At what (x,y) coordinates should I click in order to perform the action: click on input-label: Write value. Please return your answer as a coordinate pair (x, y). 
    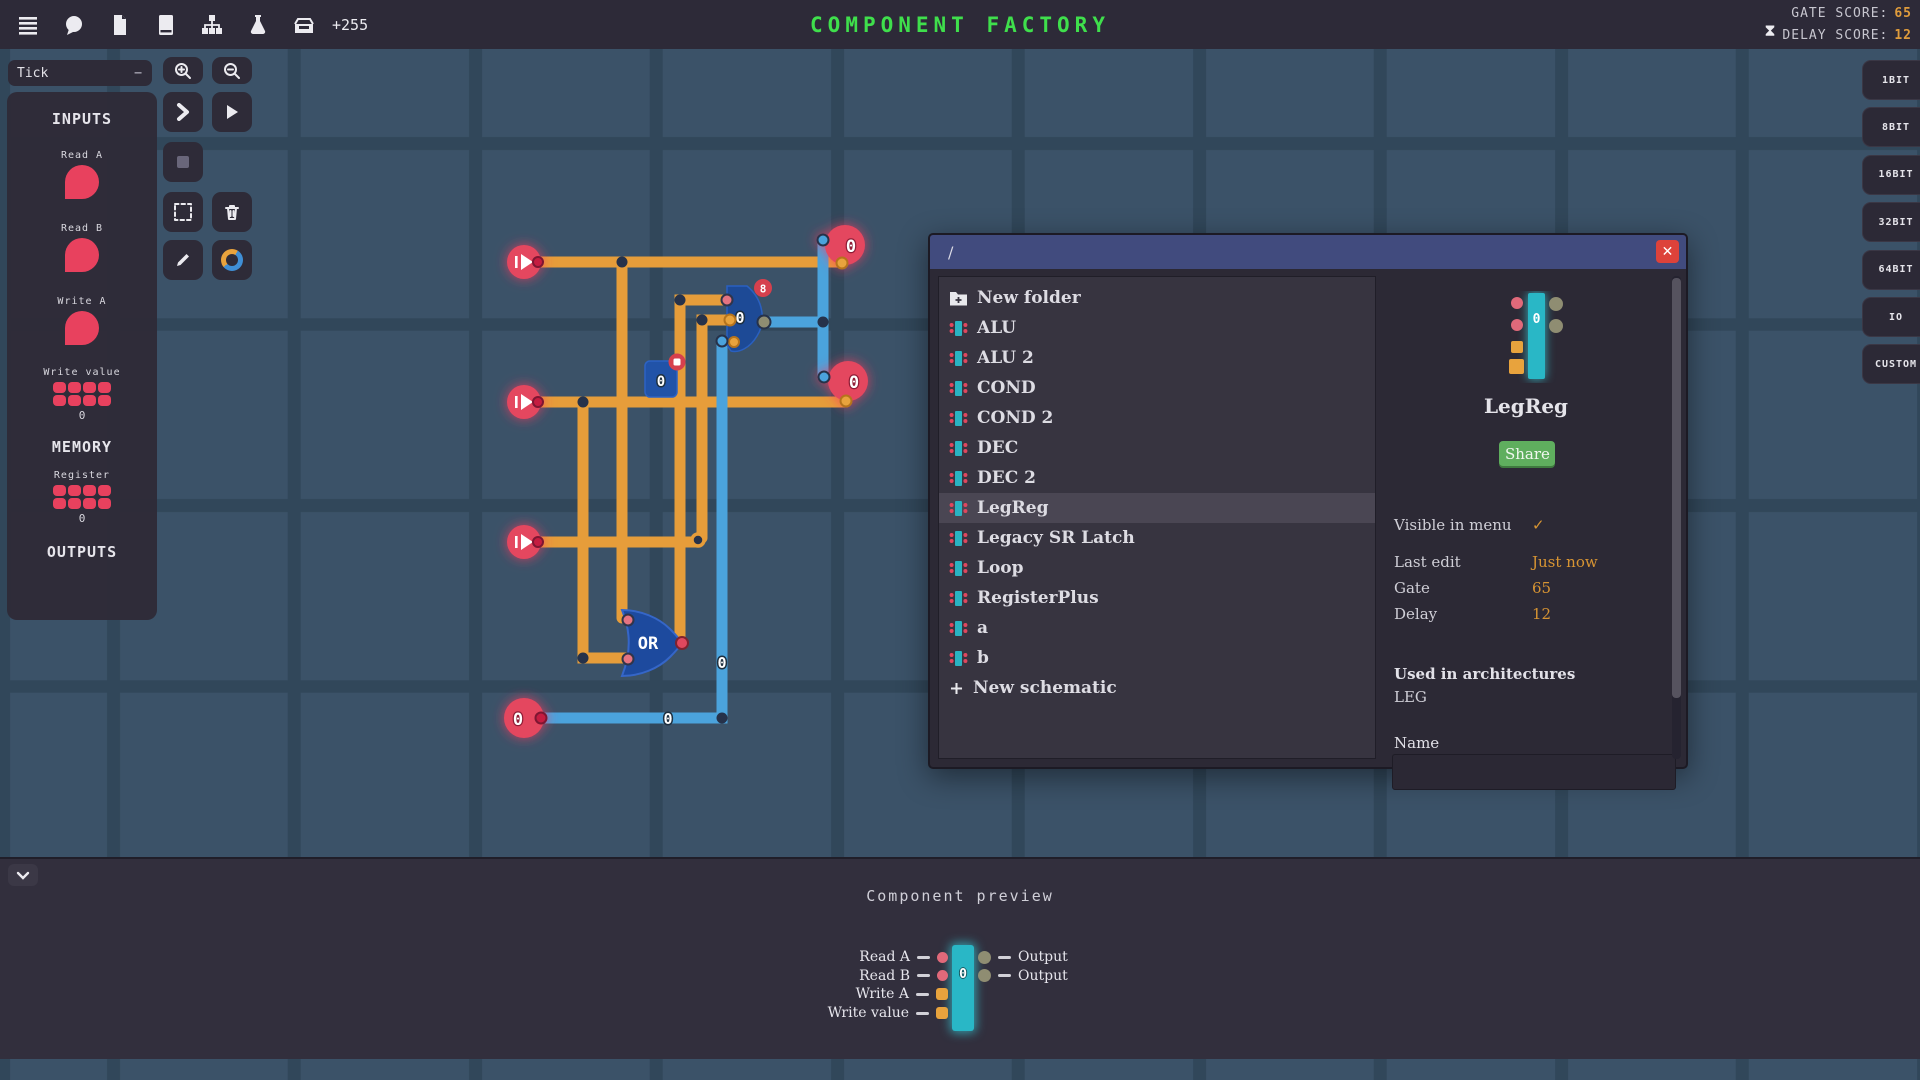
    Looking at the image, I should click on (82, 372).